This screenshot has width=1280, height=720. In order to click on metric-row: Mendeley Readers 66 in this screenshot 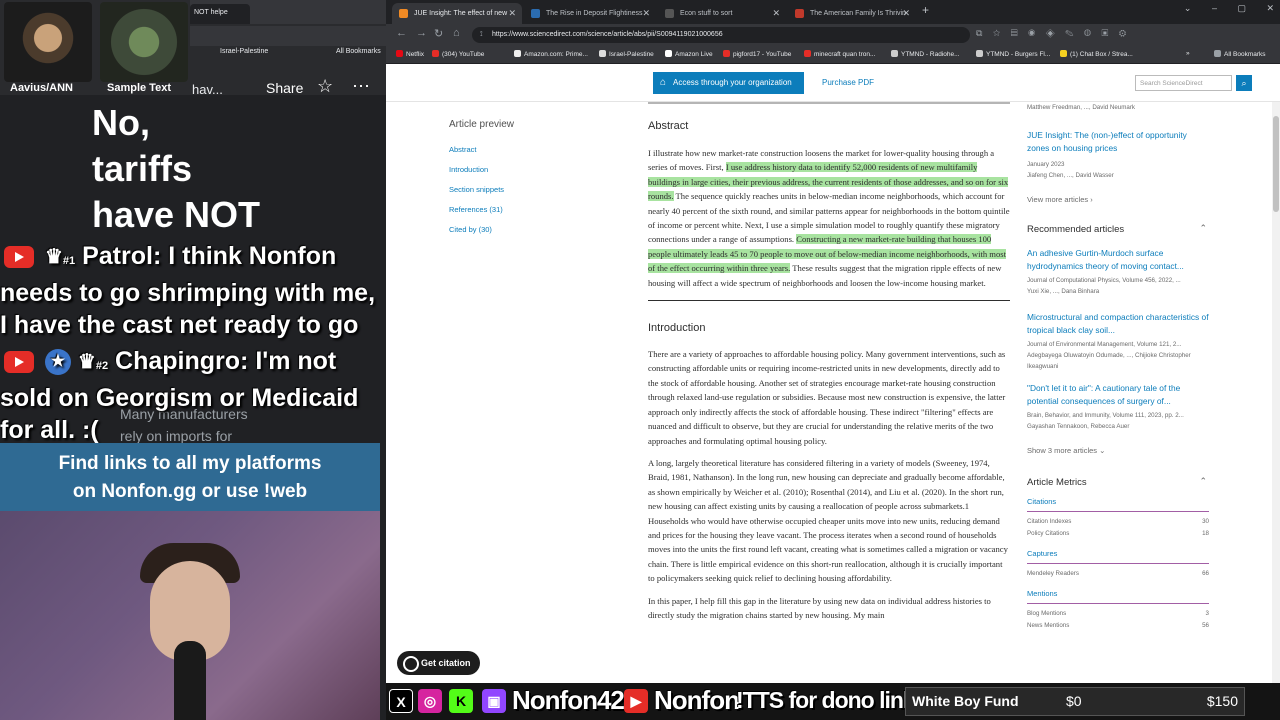, I will do `click(1118, 573)`.